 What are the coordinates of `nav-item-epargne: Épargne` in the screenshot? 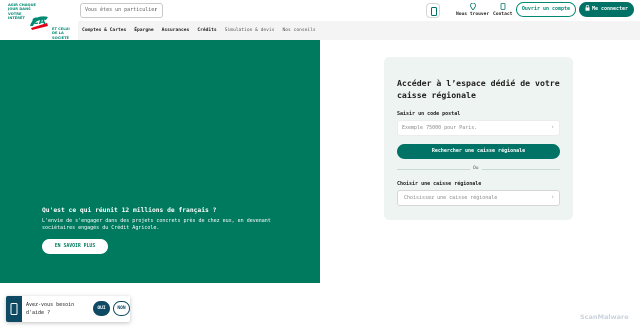 It's located at (143, 30).